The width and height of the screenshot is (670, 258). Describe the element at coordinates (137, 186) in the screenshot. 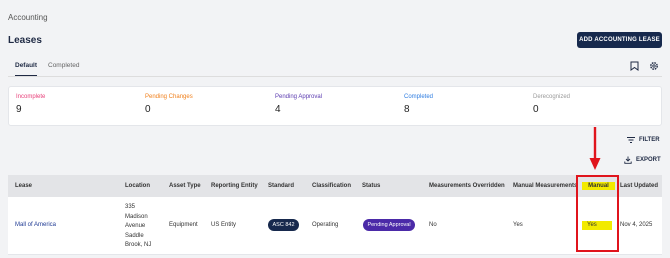

I see `column-header-location: Location` at that location.